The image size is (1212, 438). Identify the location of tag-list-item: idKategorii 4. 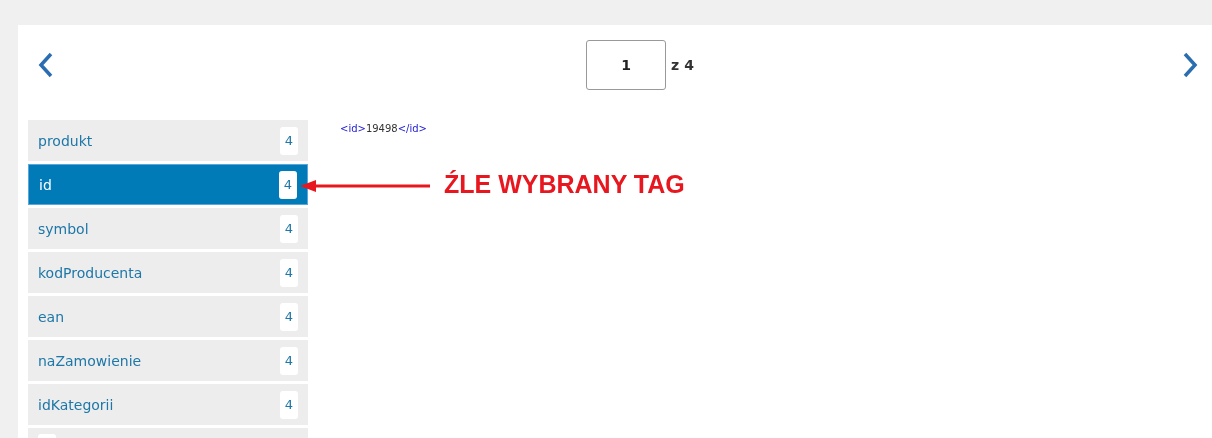
(168, 404).